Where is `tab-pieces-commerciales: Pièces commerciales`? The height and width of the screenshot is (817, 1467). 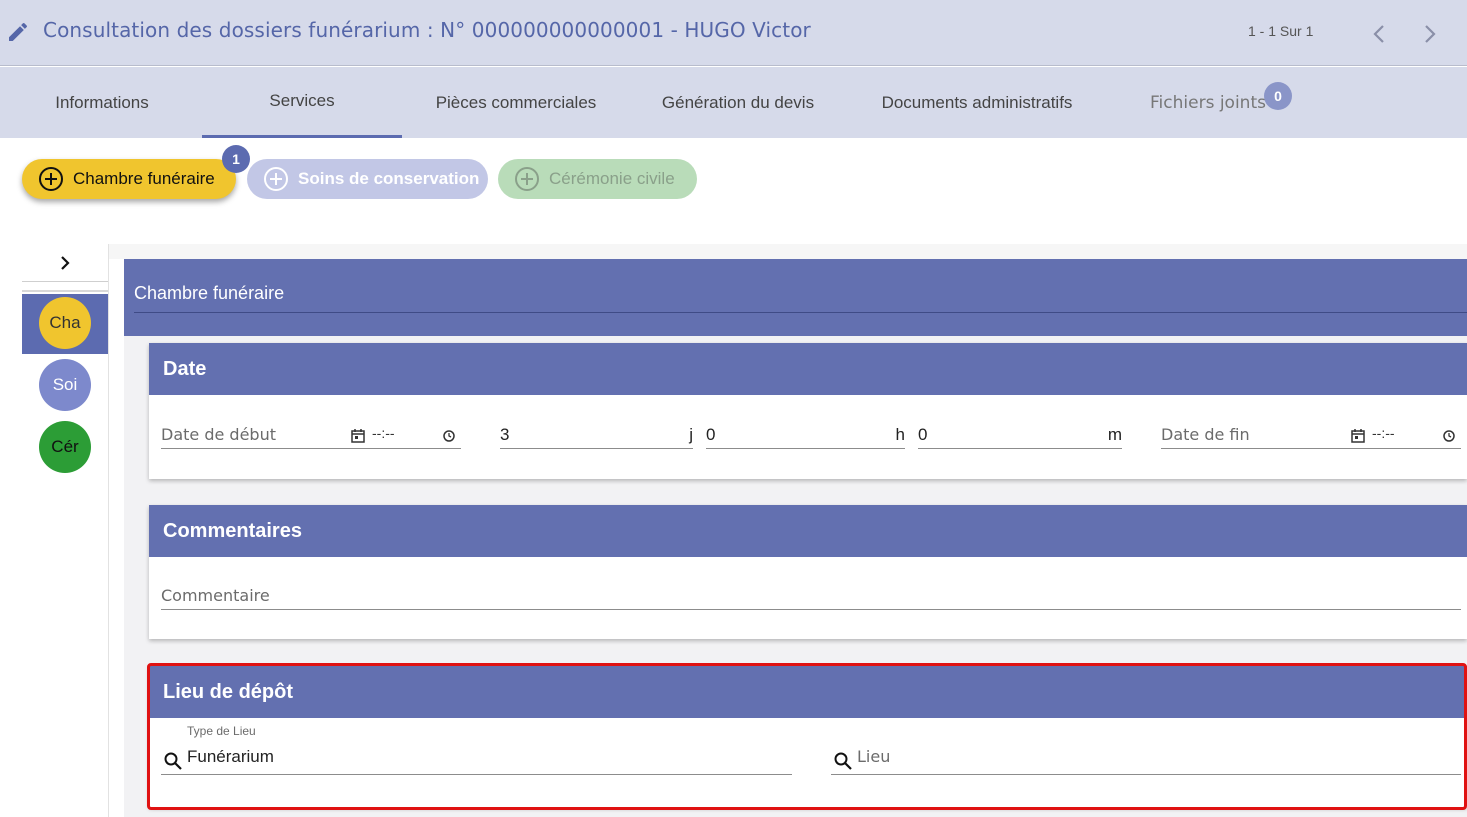 tab-pieces-commerciales: Pièces commerciales is located at coordinates (516, 102).